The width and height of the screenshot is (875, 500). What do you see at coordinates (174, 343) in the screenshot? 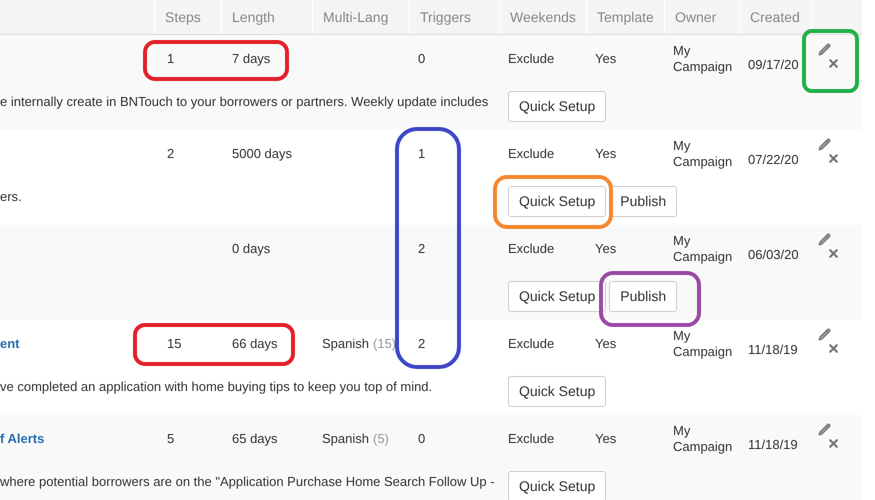
I see `steps-cell-text: 15` at bounding box center [174, 343].